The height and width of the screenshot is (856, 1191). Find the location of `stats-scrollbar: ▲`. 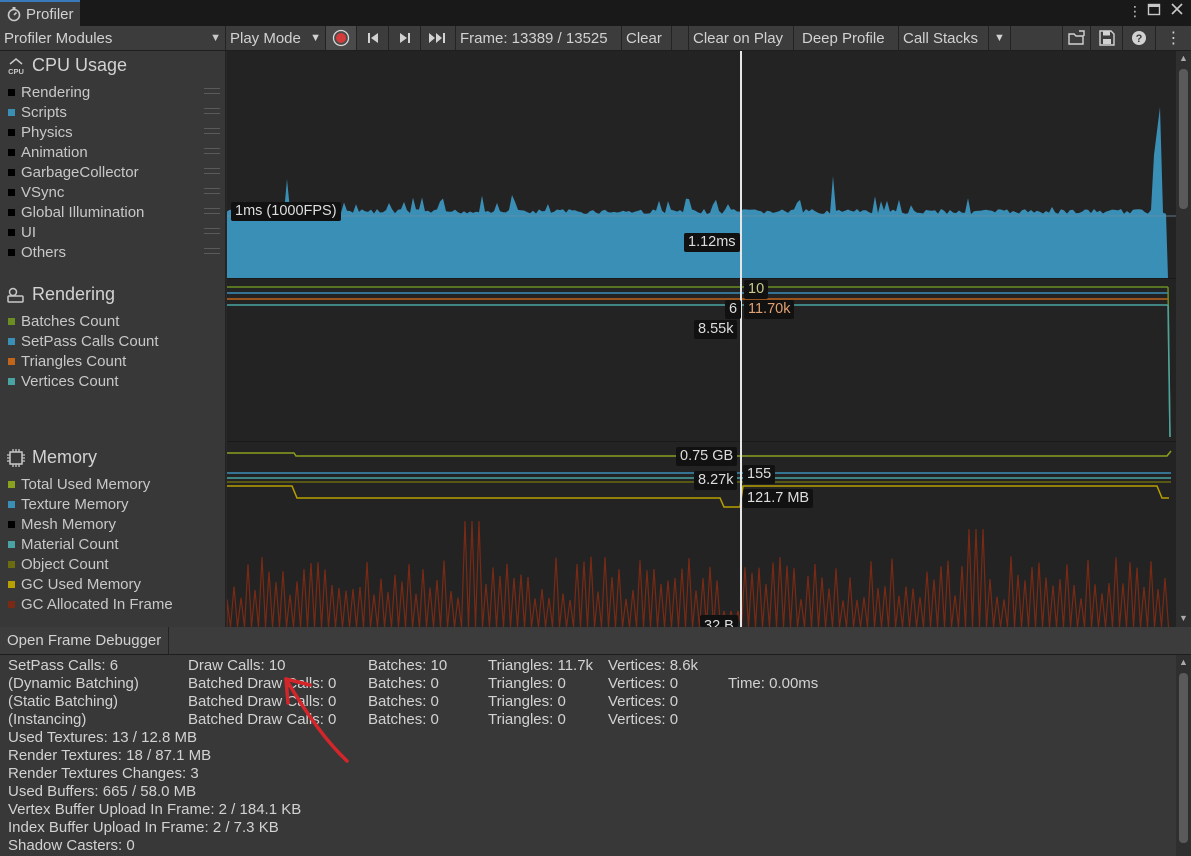

stats-scrollbar: ▲ is located at coordinates (1183, 755).